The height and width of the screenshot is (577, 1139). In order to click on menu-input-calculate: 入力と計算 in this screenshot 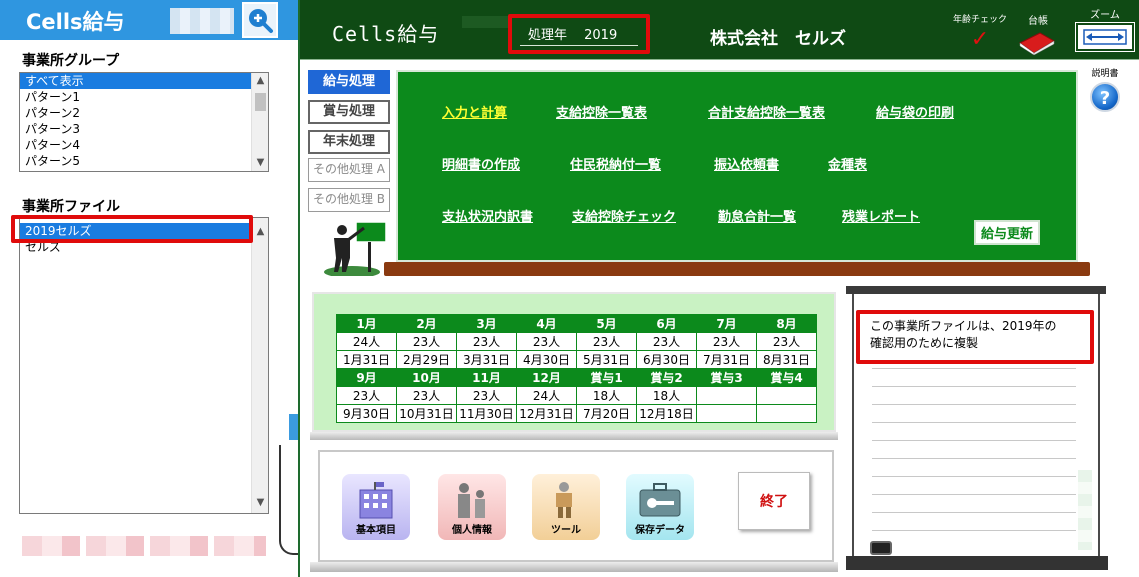, I will do `click(474, 111)`.